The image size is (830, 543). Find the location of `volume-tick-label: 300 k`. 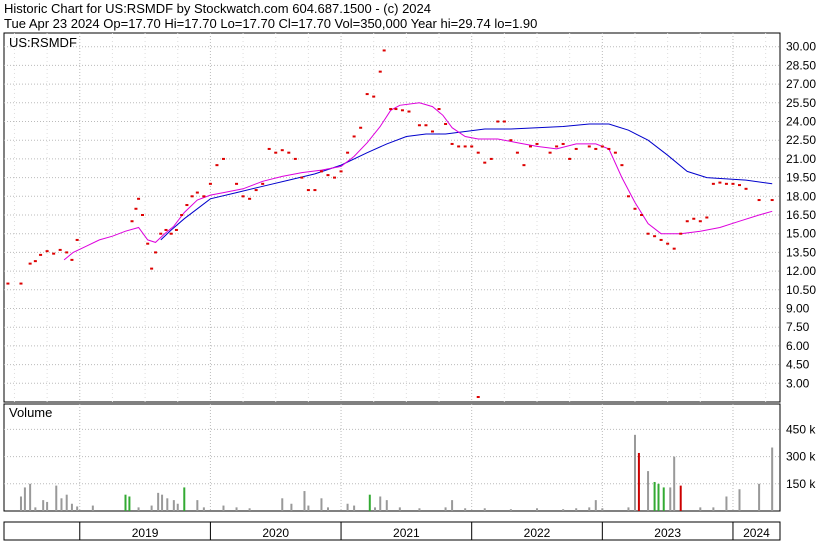

volume-tick-label: 300 k is located at coordinates (801, 457).